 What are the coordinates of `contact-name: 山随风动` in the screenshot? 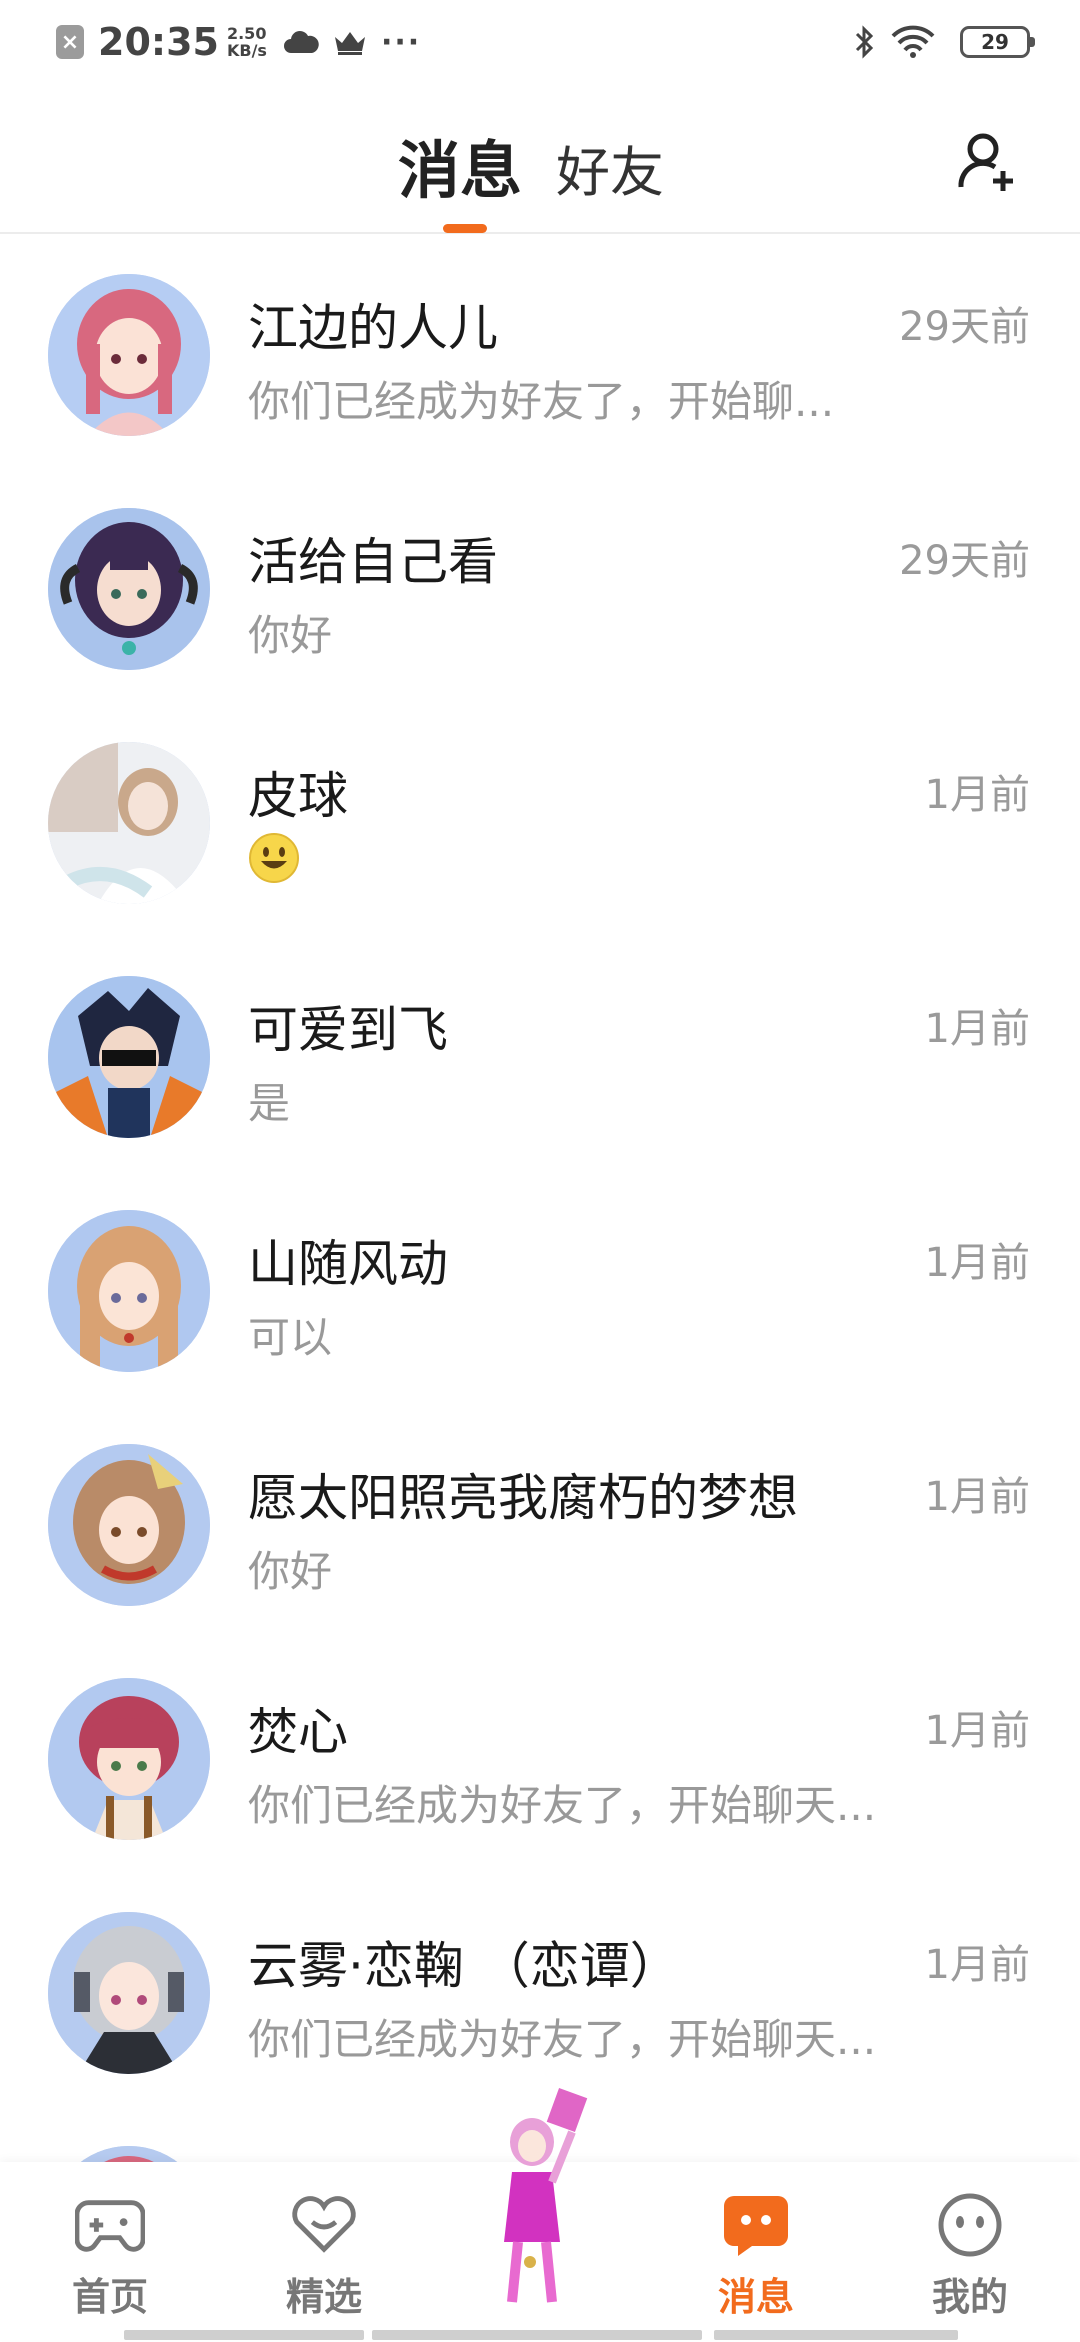 It's located at (348, 1264).